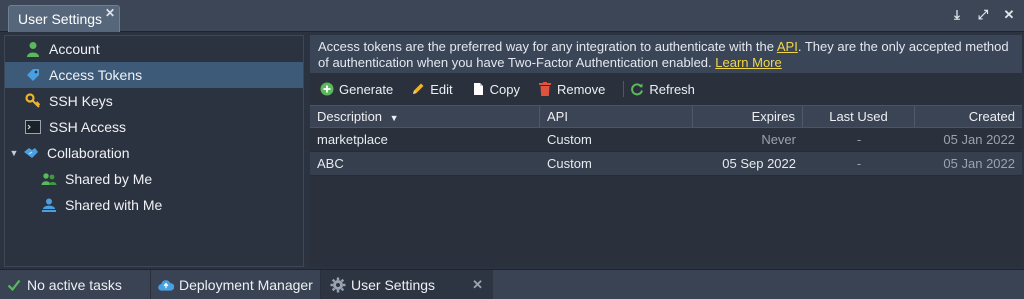  What do you see at coordinates (748, 62) in the screenshot?
I see `learn-more-link: Learn More` at bounding box center [748, 62].